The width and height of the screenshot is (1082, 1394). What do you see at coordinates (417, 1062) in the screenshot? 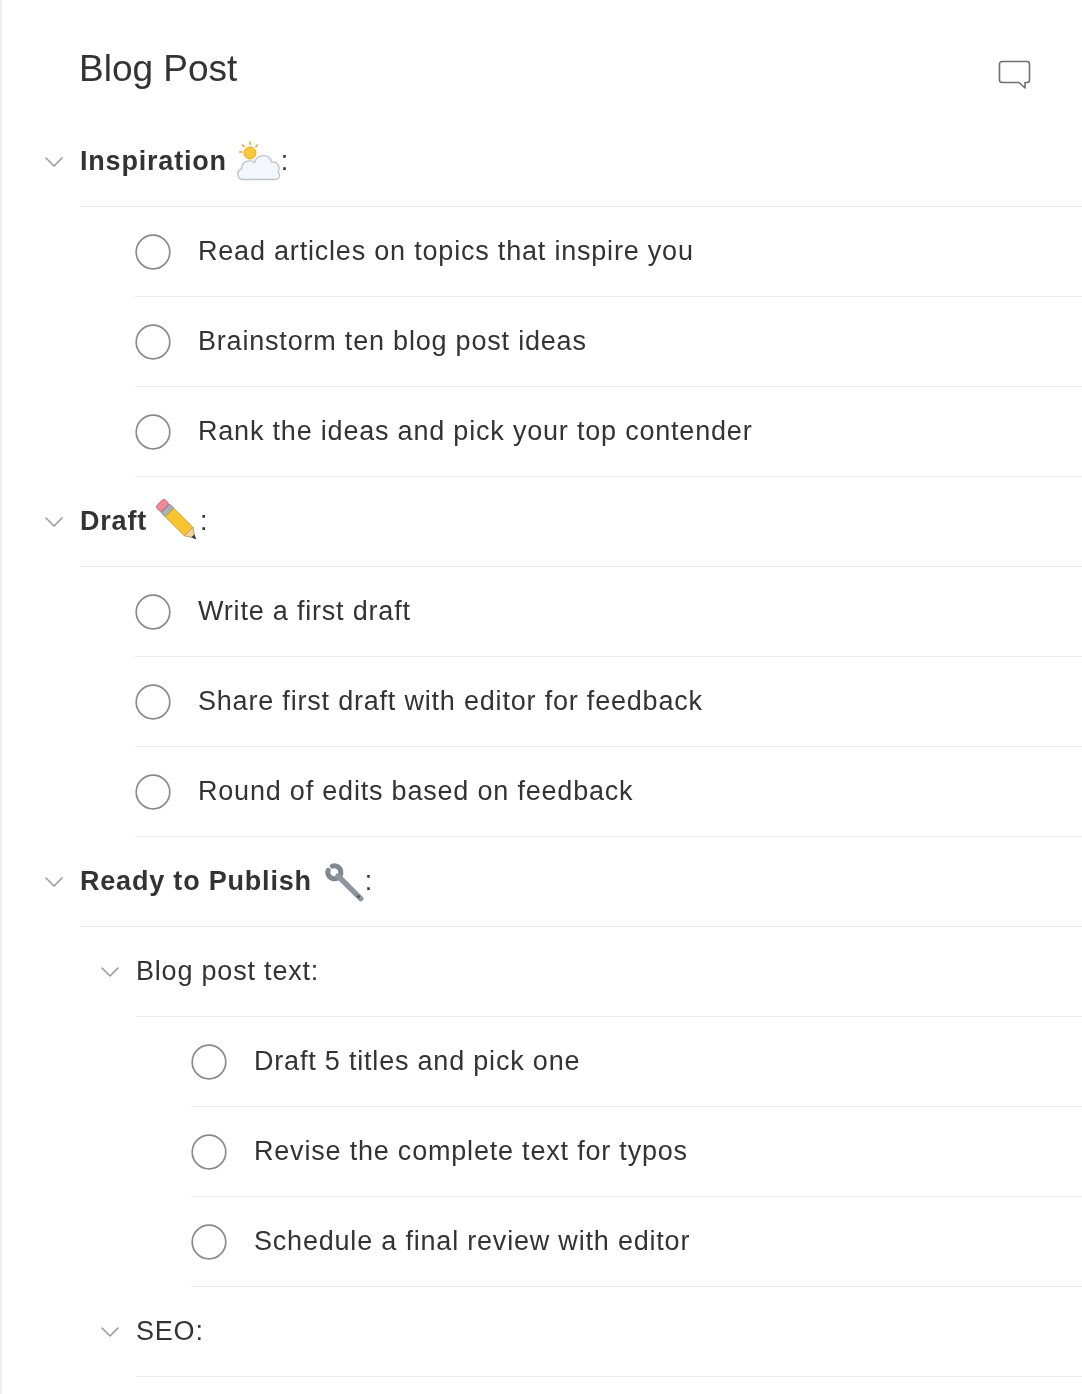
I see `task-text: Draft 5 titles and pick one` at bounding box center [417, 1062].